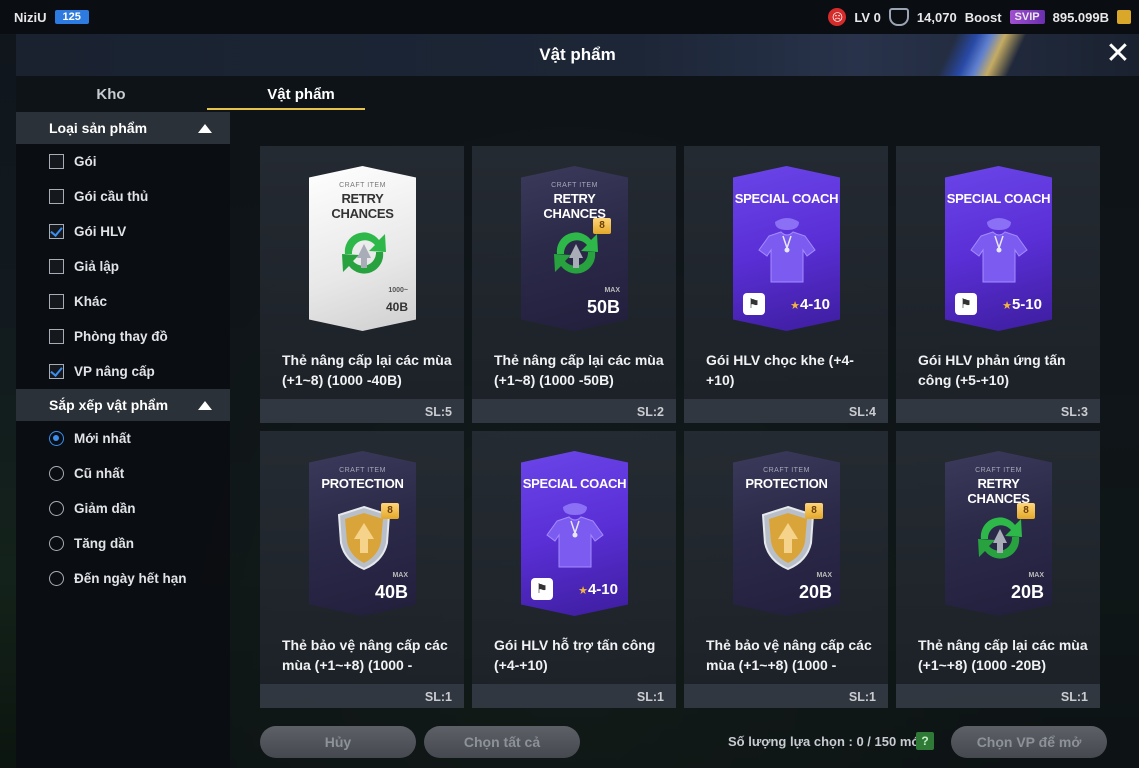 The height and width of the screenshot is (768, 1139). What do you see at coordinates (828, 741) in the screenshot?
I see `selection-count: Số lượng lựa chọn : 0 / 150 món` at bounding box center [828, 741].